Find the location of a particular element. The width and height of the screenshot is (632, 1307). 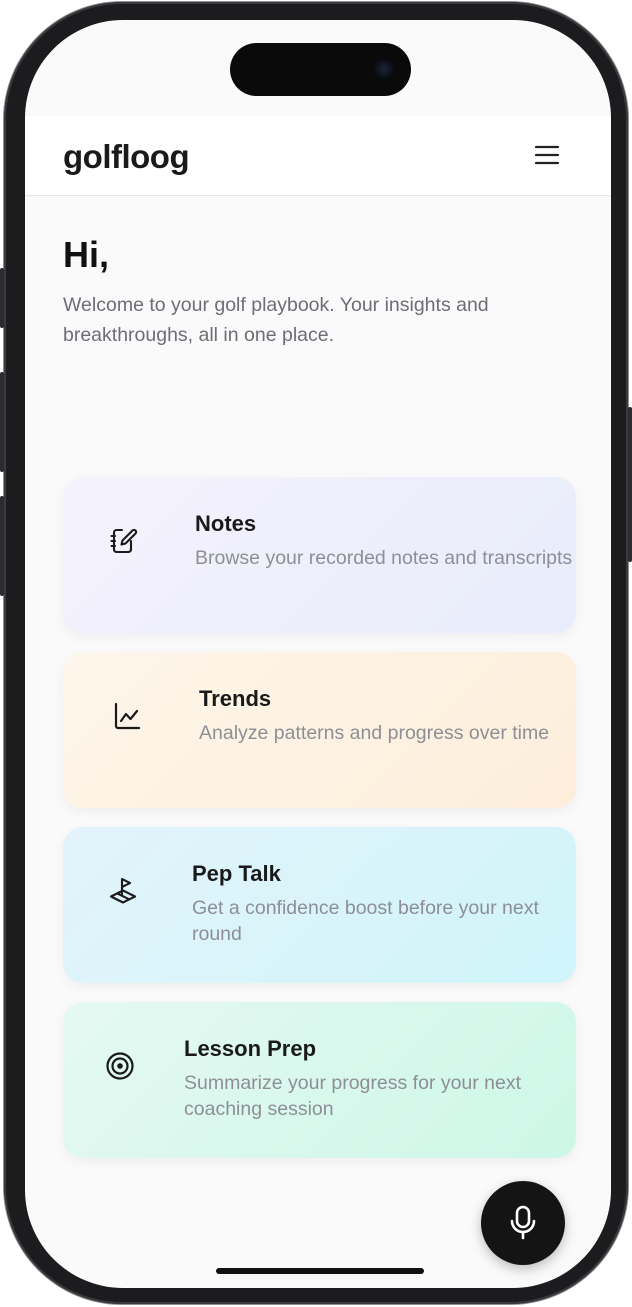

microphone-icon is located at coordinates (523, 1222).